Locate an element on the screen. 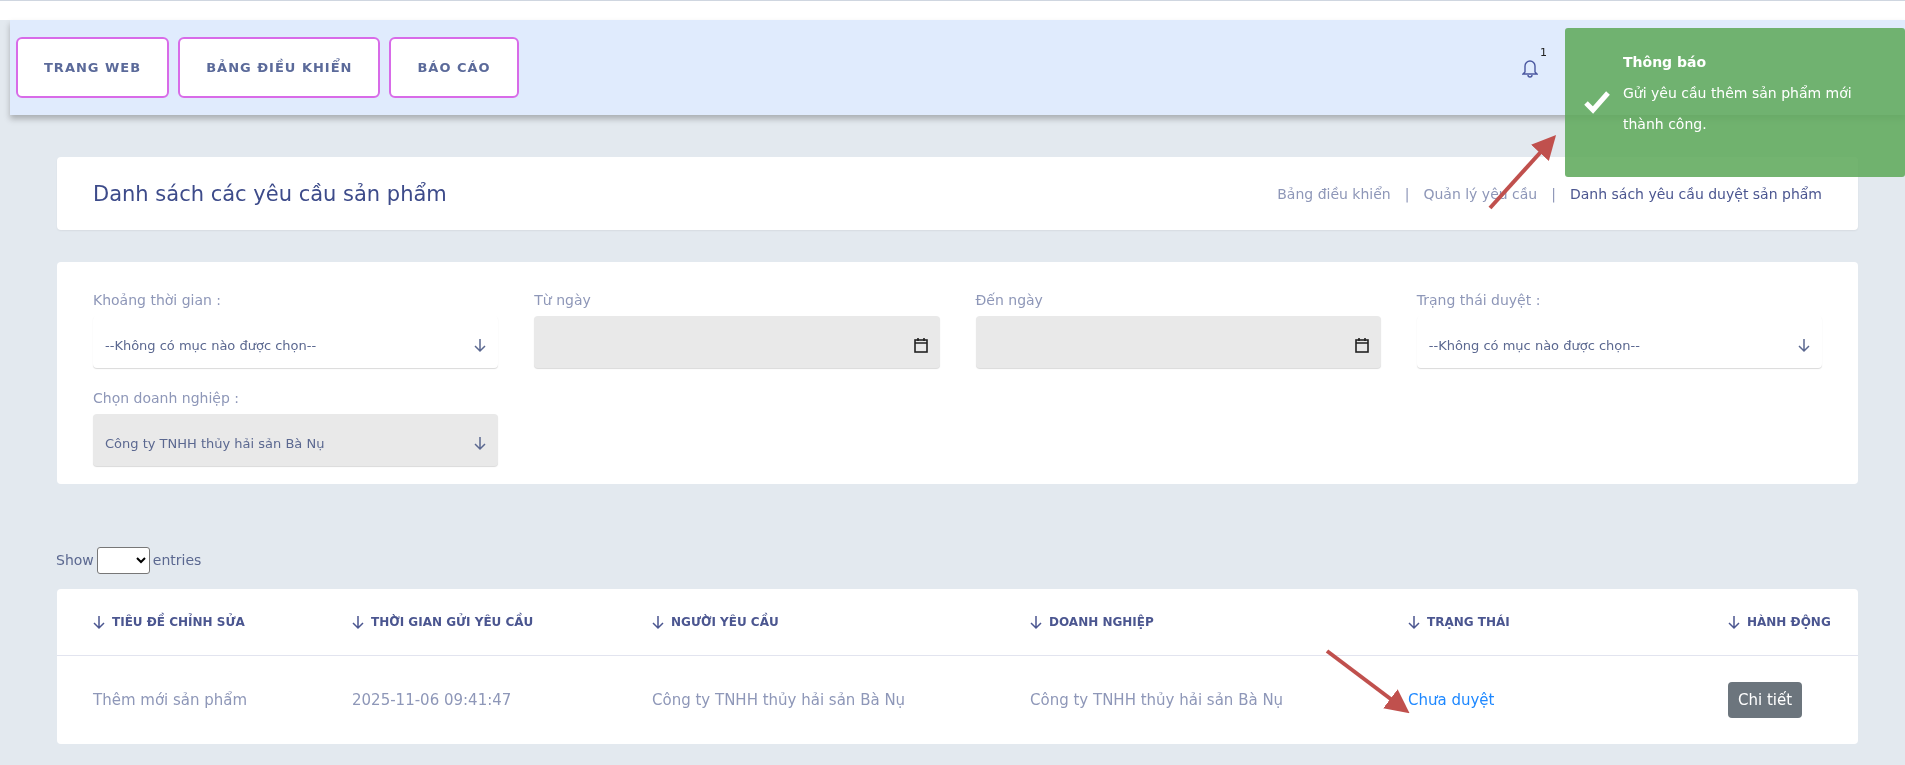  detail-button: Chi tiết is located at coordinates (1765, 700).